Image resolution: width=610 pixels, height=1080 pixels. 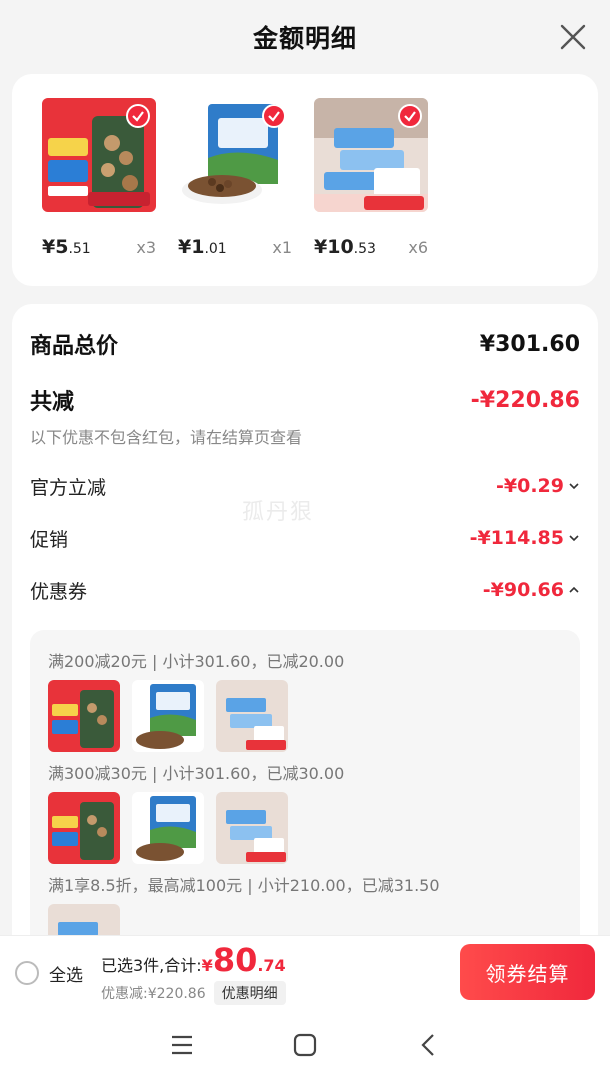 What do you see at coordinates (59, 591) in the screenshot?
I see `discount-label: 优惠券` at bounding box center [59, 591].